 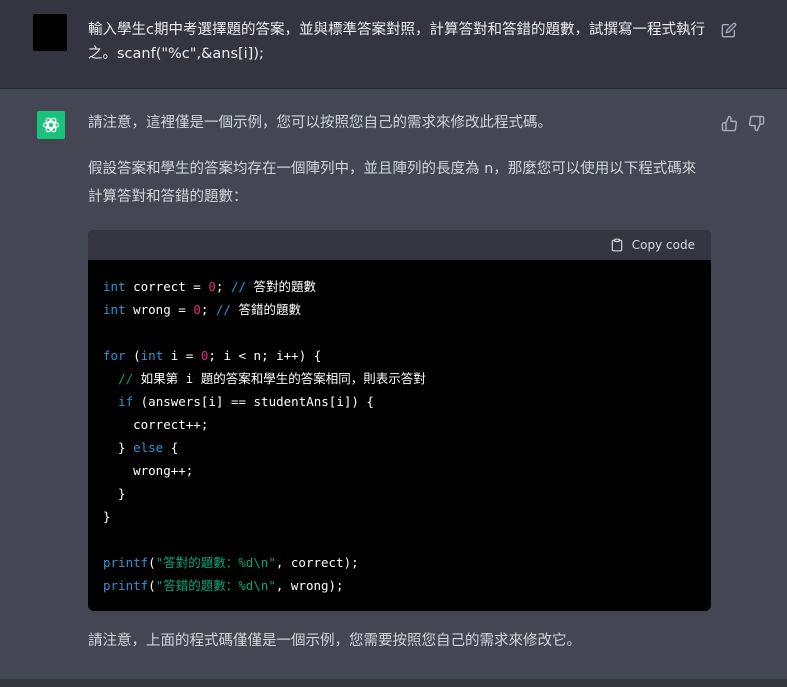 I want to click on thumbs-down-icon, so click(x=756, y=123).